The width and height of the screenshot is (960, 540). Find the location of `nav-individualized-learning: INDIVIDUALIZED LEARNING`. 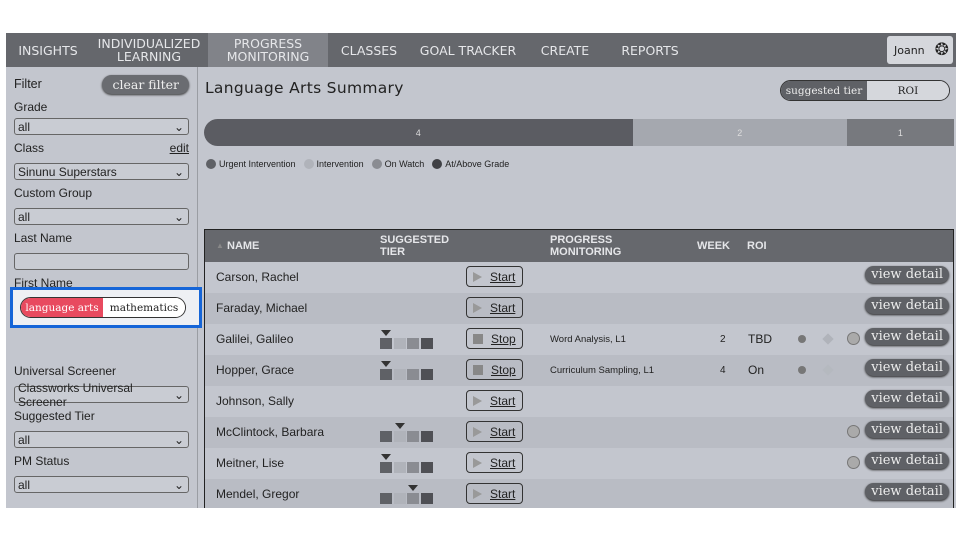

nav-individualized-learning: INDIVIDUALIZED LEARNING is located at coordinates (149, 50).